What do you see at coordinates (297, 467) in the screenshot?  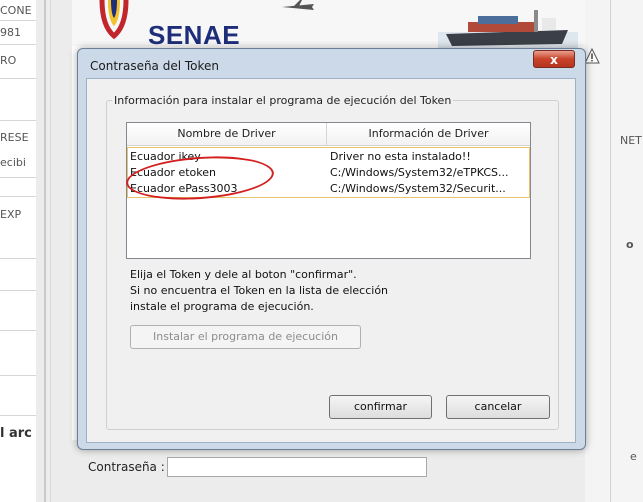 I see `password-field` at bounding box center [297, 467].